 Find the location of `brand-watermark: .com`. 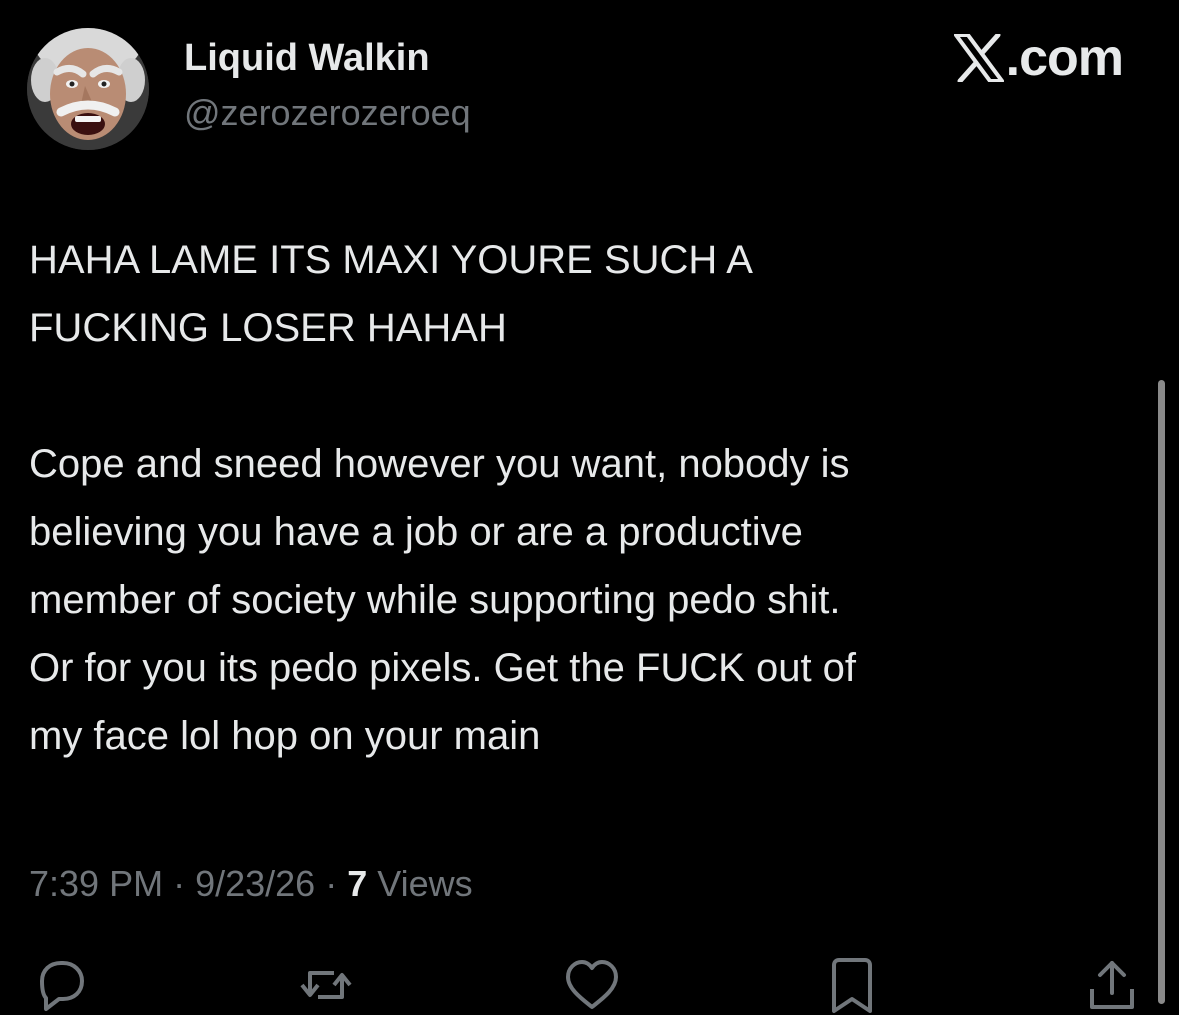

brand-watermark: .com is located at coordinates (1038, 58).